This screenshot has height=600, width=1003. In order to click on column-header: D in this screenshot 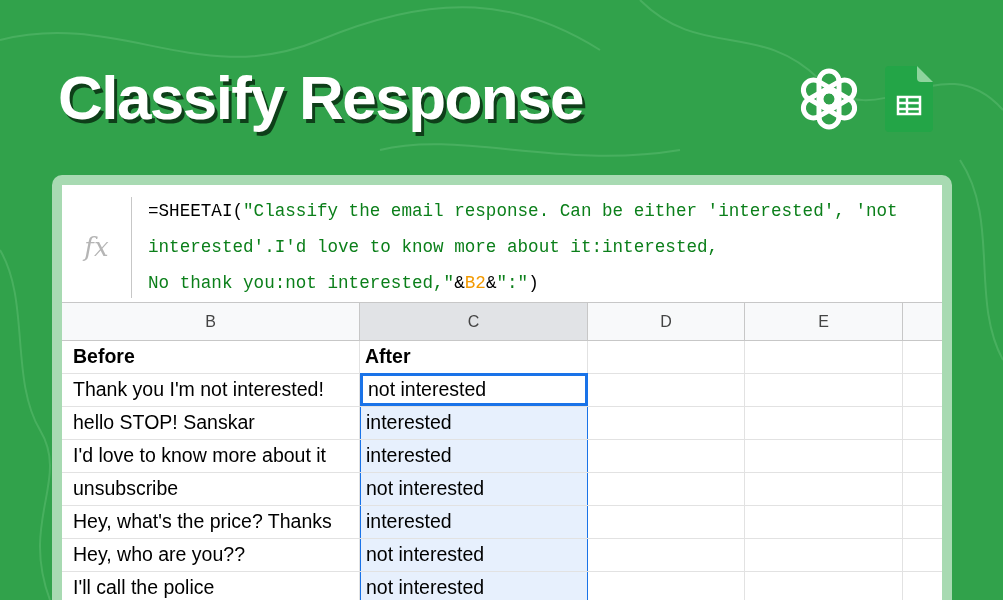, I will do `click(666, 321)`.